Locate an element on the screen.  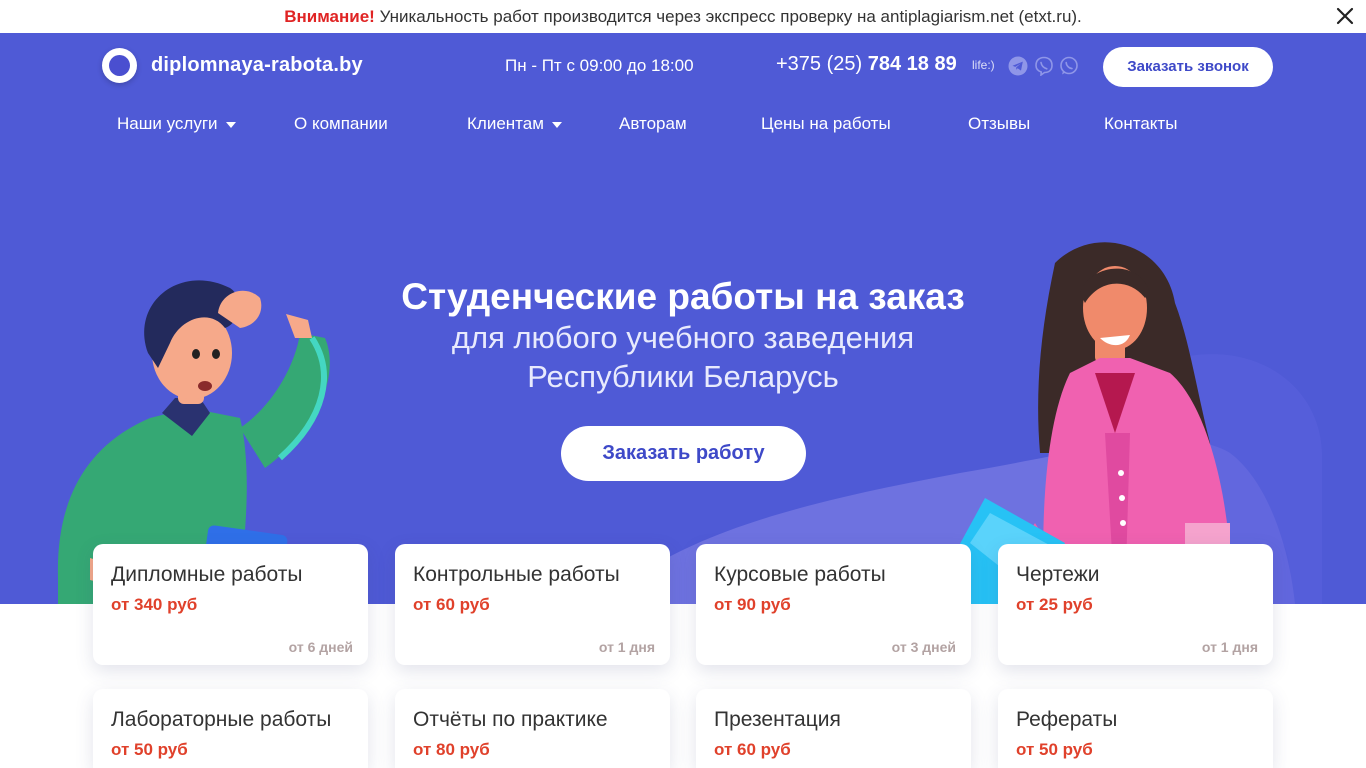
service-card-essays: Рефераты от 50 руб is located at coordinates (1135, 728).